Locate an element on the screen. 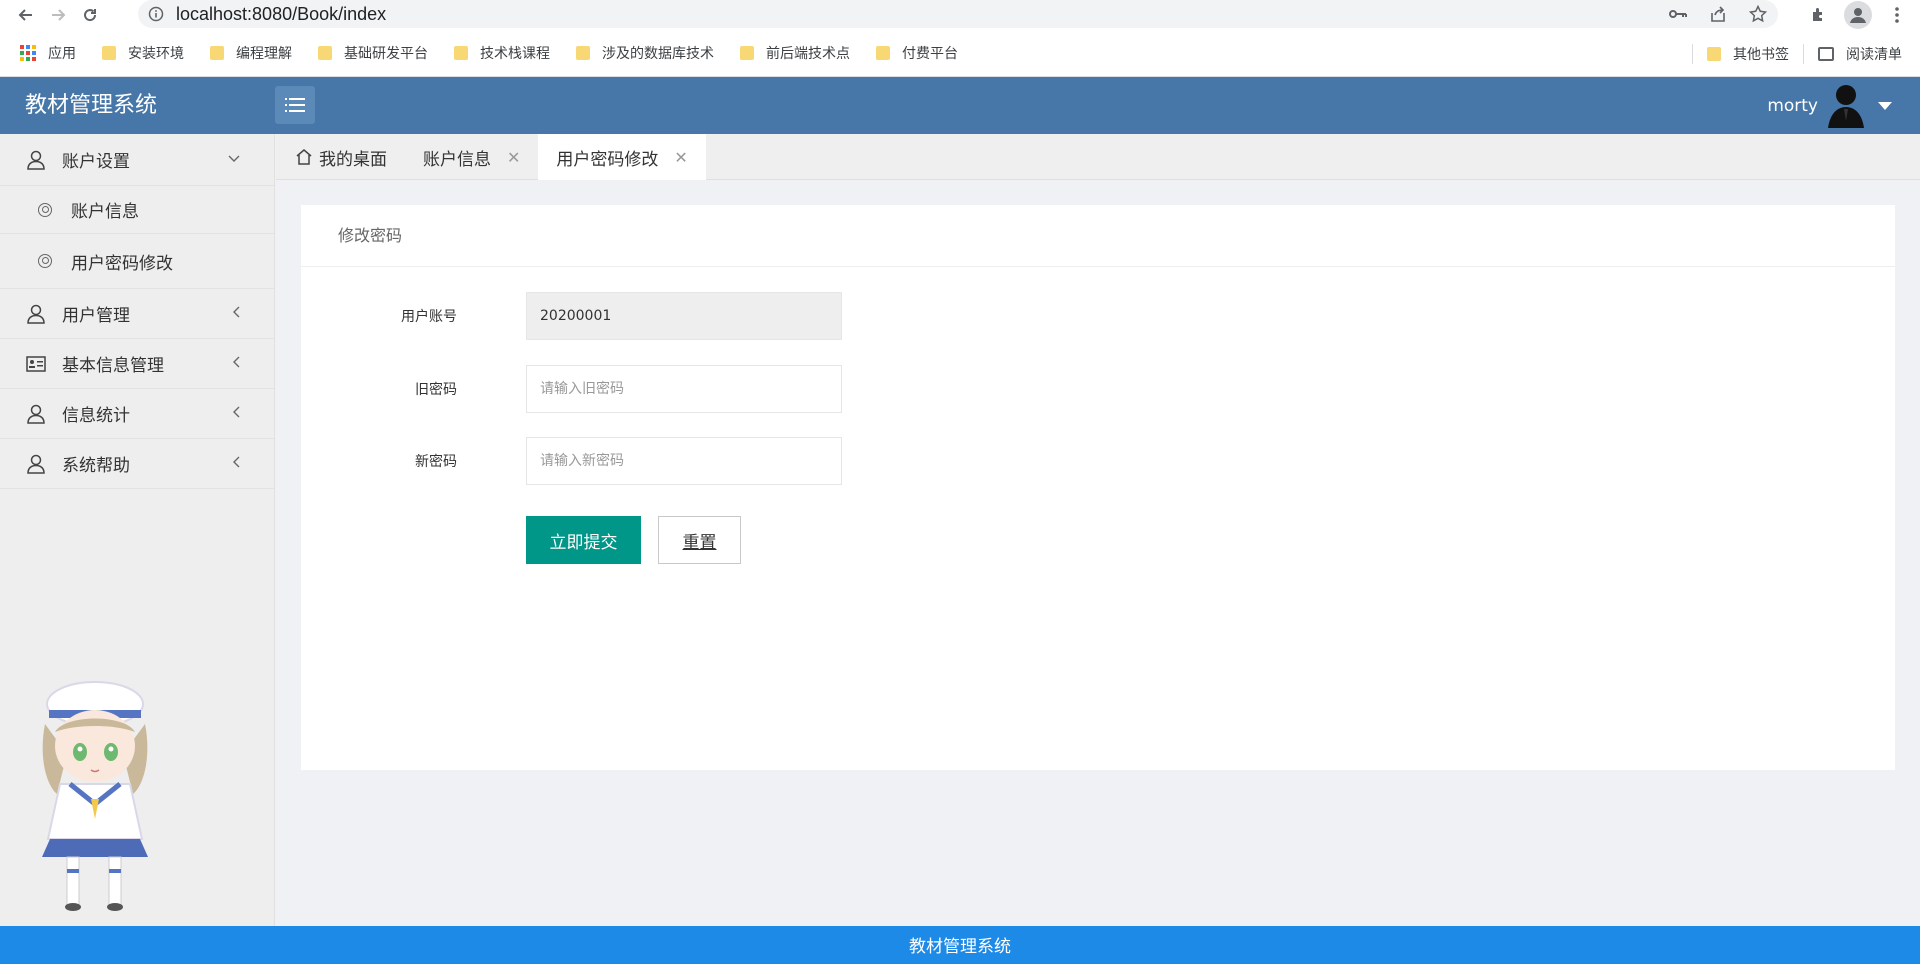 The image size is (1920, 964). form-row-account: 用户账号 is located at coordinates (571, 316).